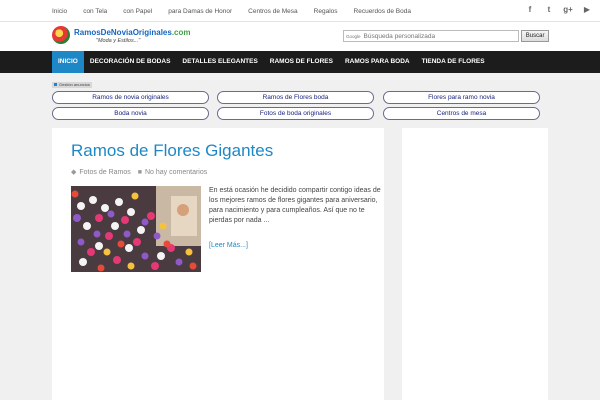 Image resolution: width=600 pixels, height=400 pixels. Describe the element at coordinates (273, 11) in the screenshot. I see `topnav-link-centros-de-mesa: Centros de Mesa` at that location.